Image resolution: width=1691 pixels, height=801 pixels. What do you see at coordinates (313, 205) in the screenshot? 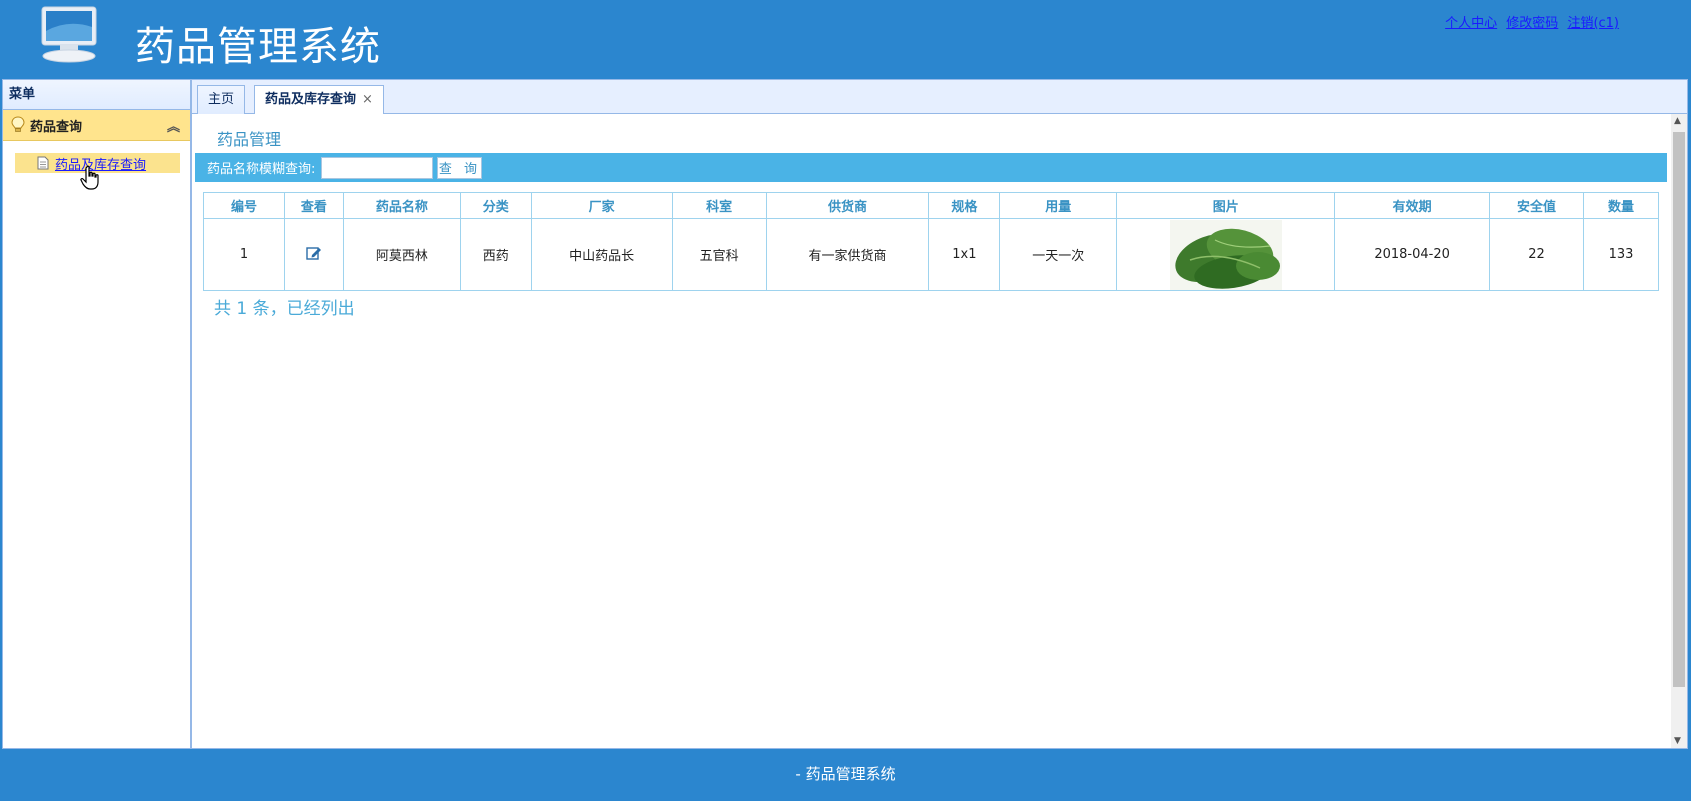
I see `col-view: 查看` at bounding box center [313, 205].